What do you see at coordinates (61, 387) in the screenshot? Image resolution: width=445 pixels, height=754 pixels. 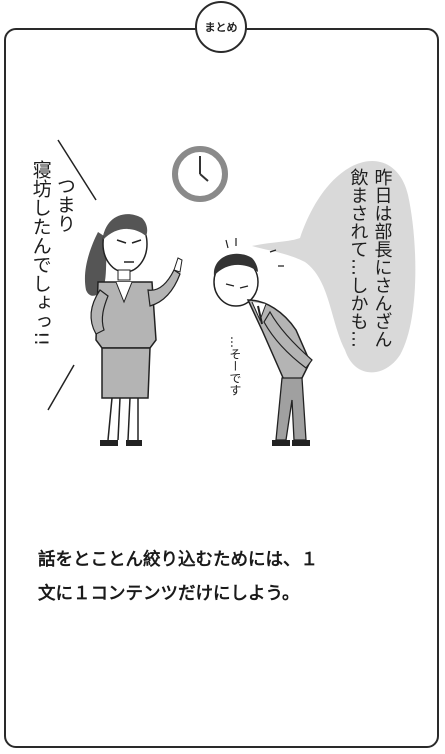 I see `emphasis-line-bottom` at bounding box center [61, 387].